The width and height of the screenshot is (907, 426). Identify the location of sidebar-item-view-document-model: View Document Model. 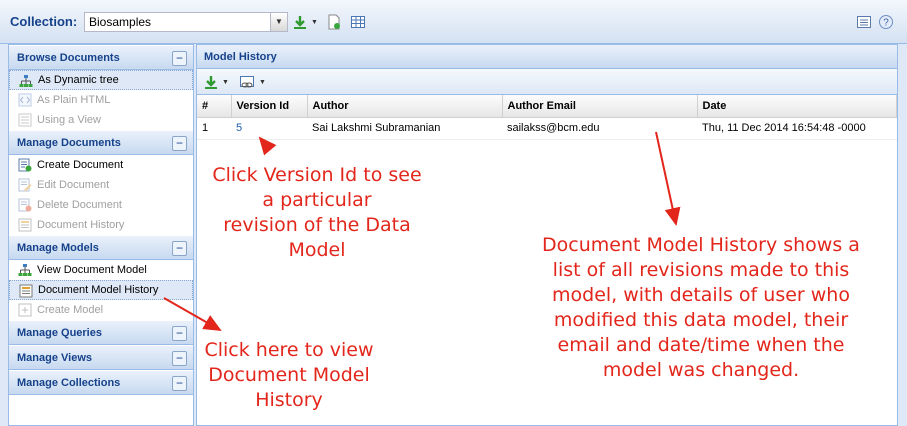
(101, 270).